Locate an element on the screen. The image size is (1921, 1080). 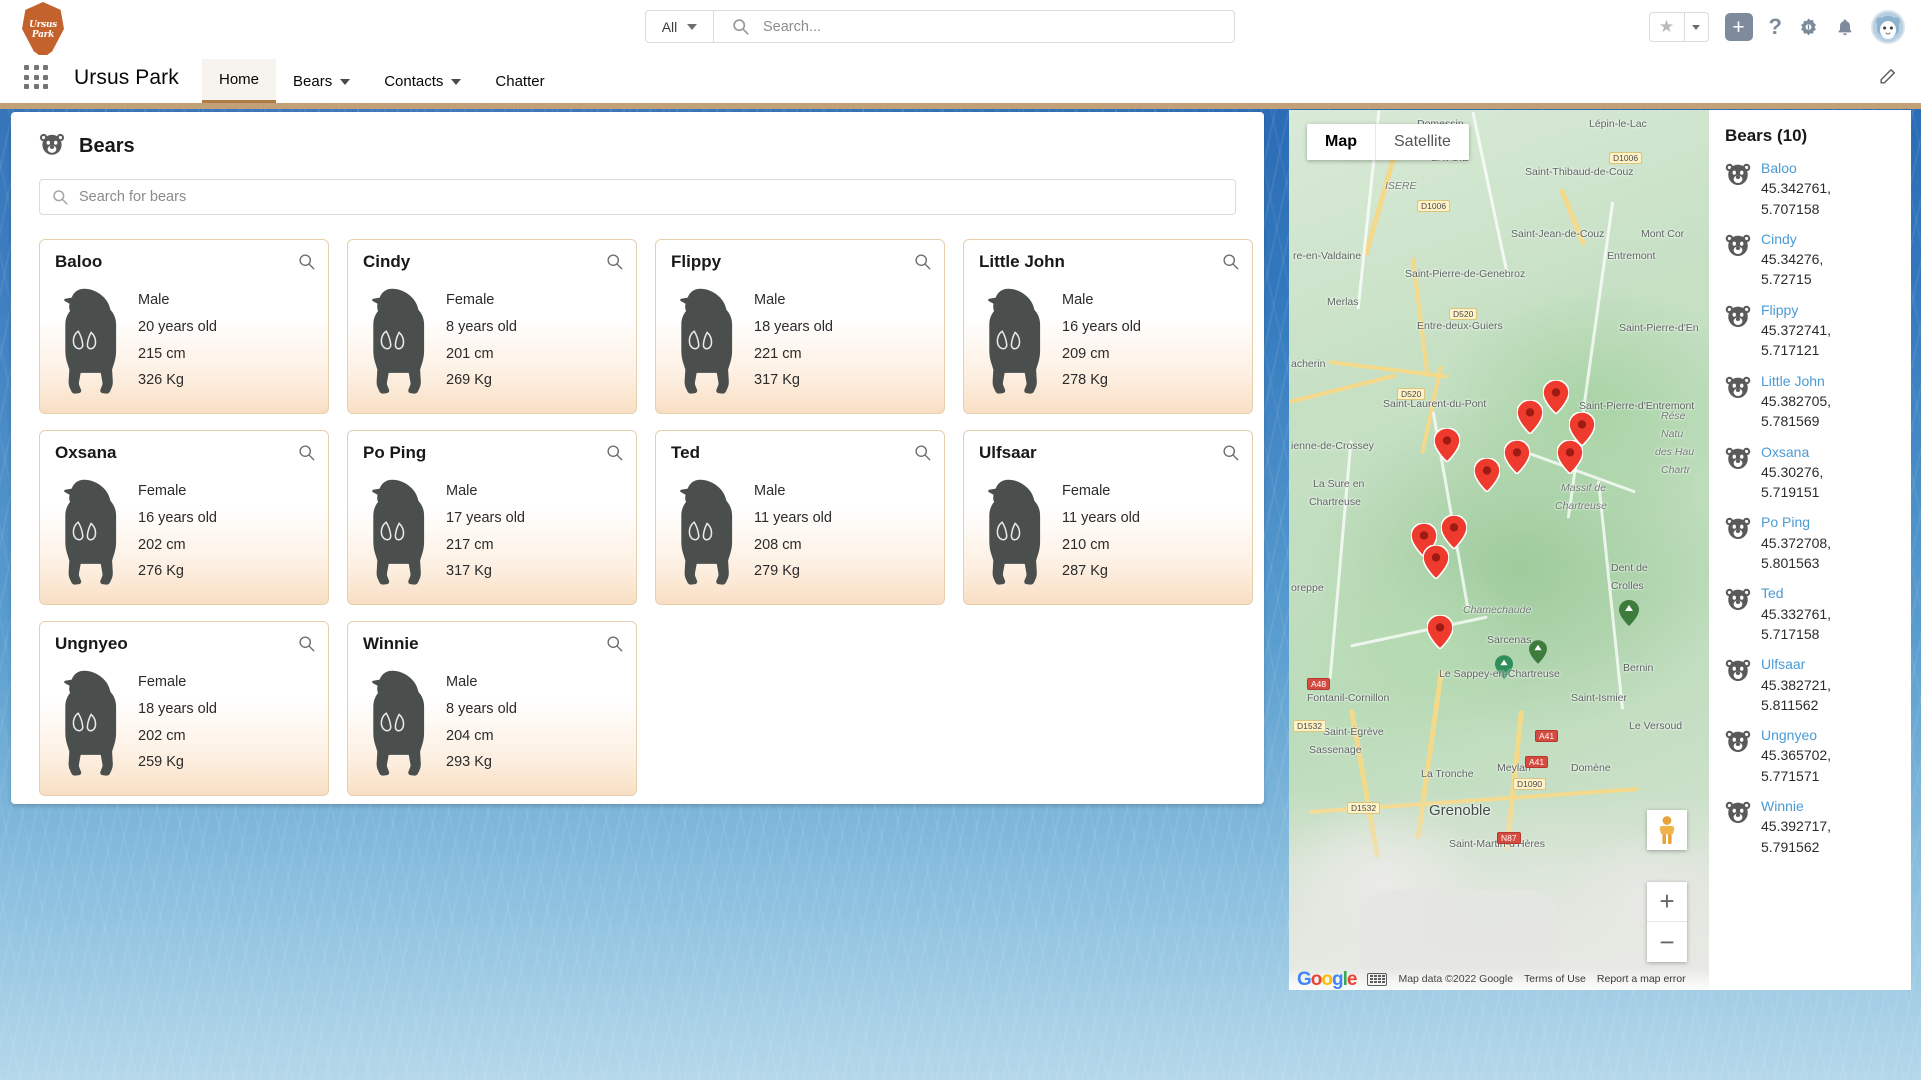
road-shield-label: D1006 is located at coordinates (1626, 158).